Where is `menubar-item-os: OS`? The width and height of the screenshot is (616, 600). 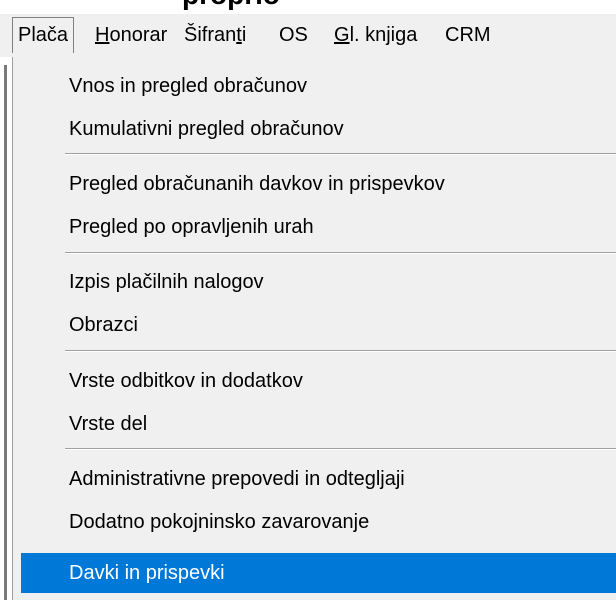
menubar-item-os: OS is located at coordinates (293, 35).